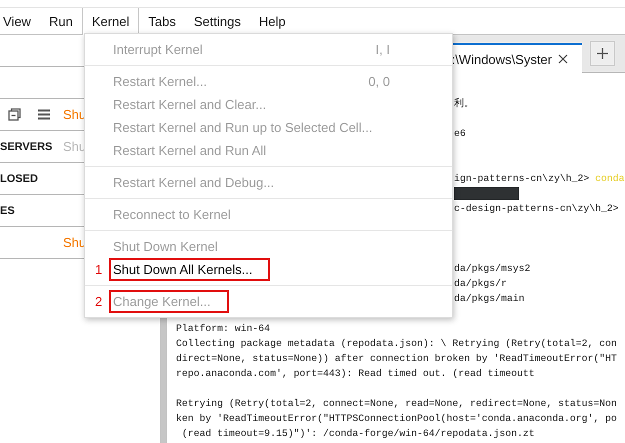 The height and width of the screenshot is (443, 625). Describe the element at coordinates (223, 328) in the screenshot. I see `terminal-line: Platform: win-64` at that location.